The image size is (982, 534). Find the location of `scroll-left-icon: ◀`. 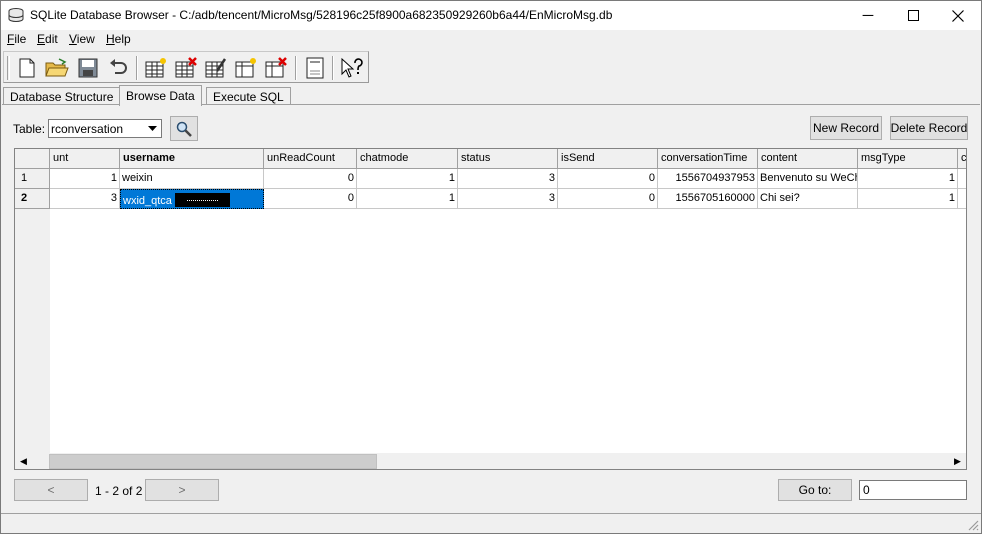

scroll-left-icon: ◀ is located at coordinates (23, 461).